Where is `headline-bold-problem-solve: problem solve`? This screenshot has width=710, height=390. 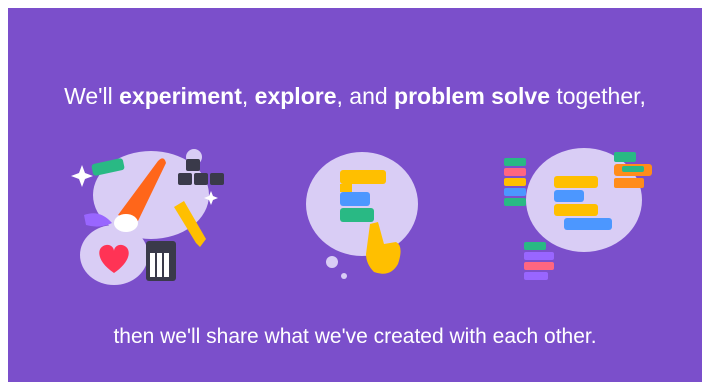
headline-bold-problem-solve: problem solve is located at coordinates (472, 96).